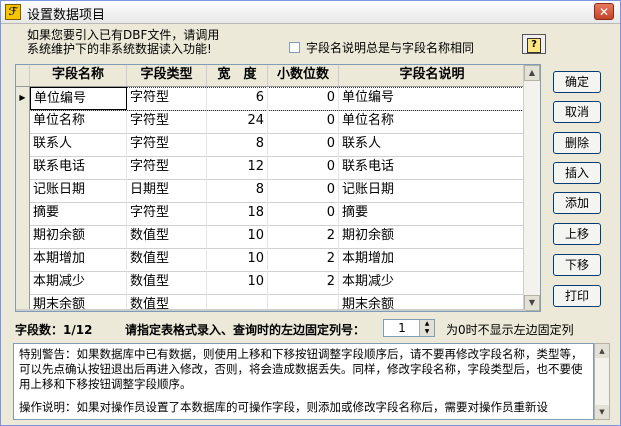  I want to click on scroll-down-icon: ▼, so click(532, 303).